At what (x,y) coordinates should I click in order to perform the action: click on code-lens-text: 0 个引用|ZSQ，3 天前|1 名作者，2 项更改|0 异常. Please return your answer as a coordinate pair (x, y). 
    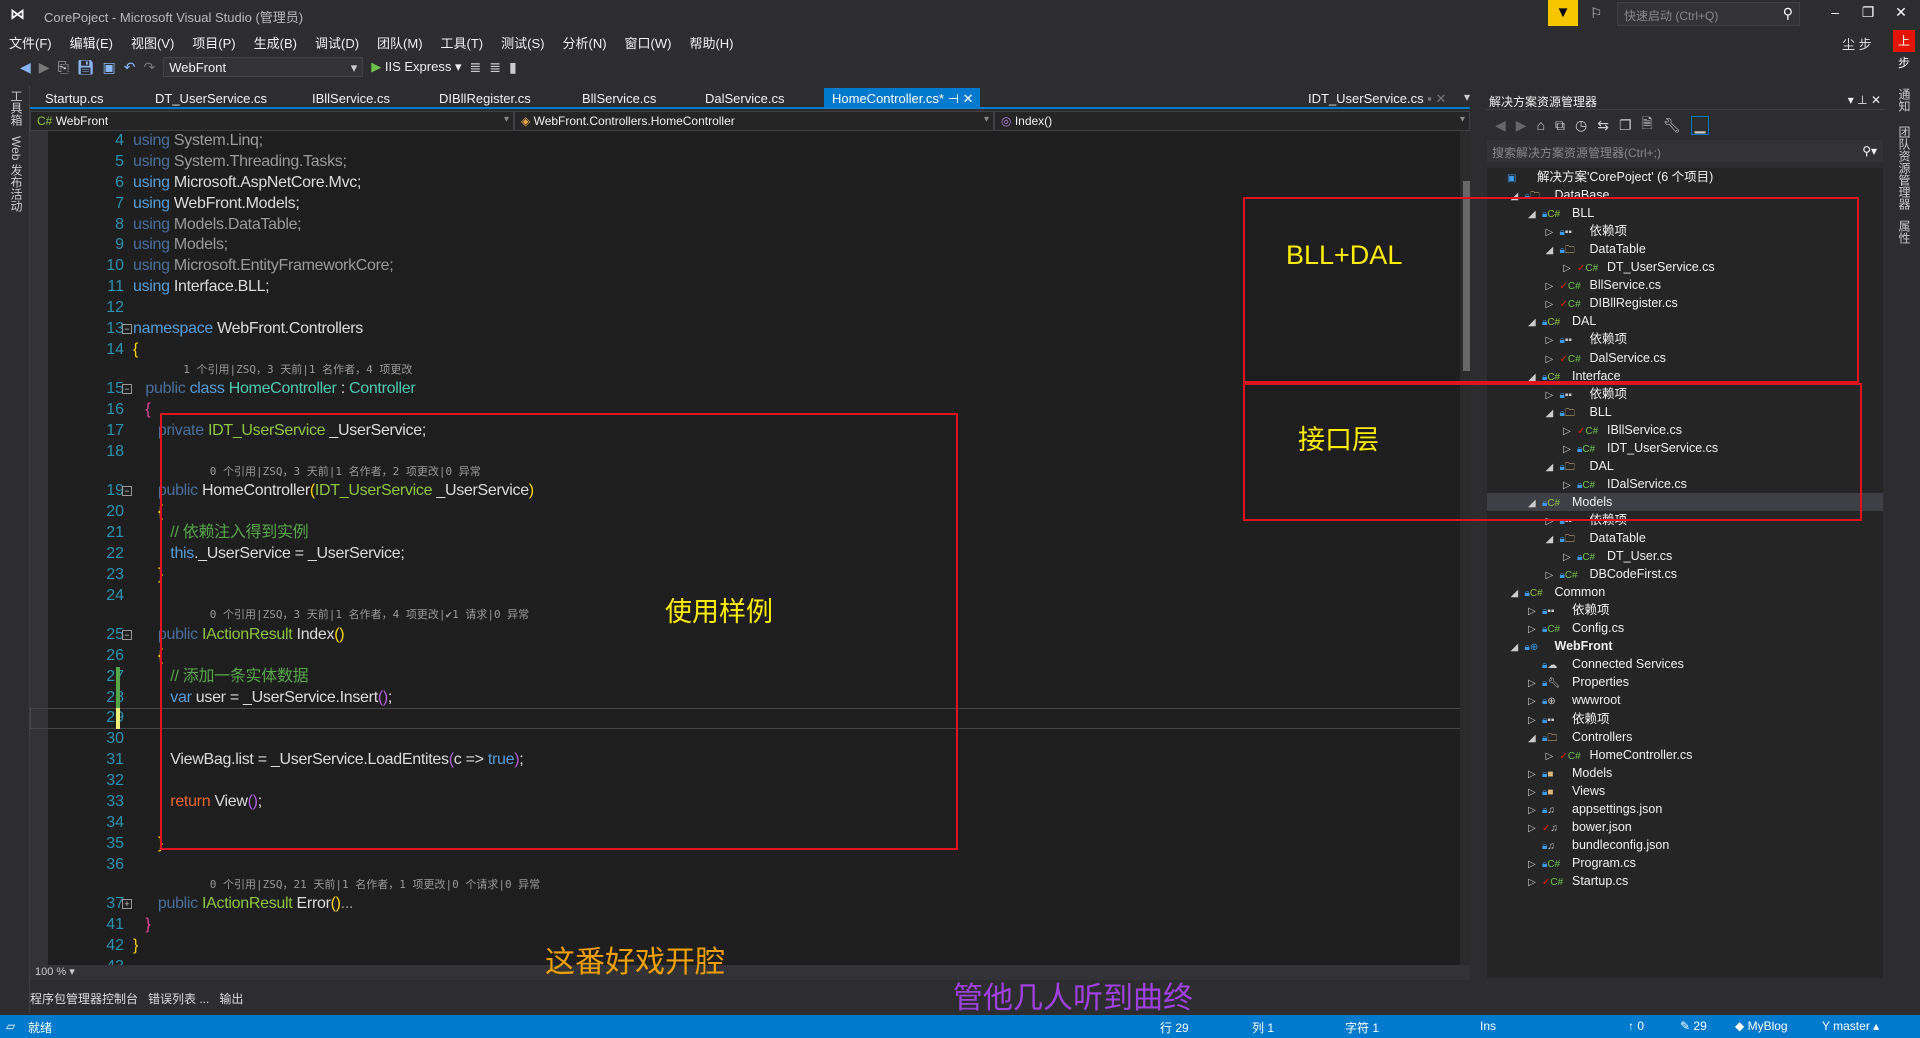
    Looking at the image, I should click on (325, 472).